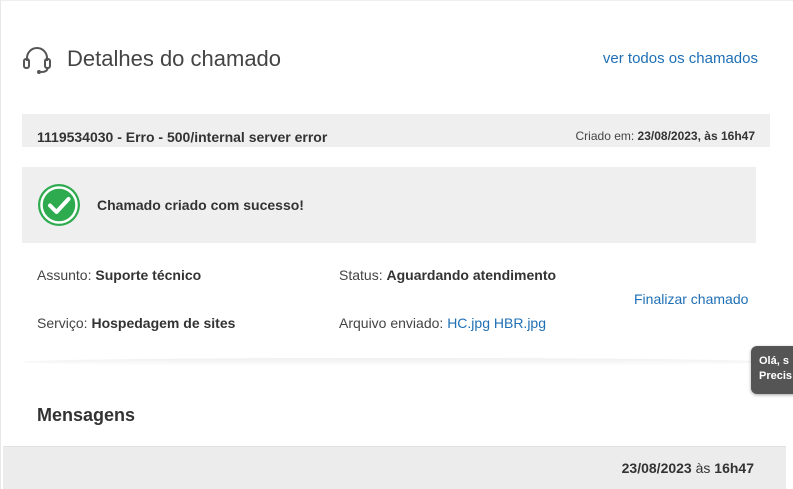  I want to click on created-date: 23/08/2023, so click(667, 136).